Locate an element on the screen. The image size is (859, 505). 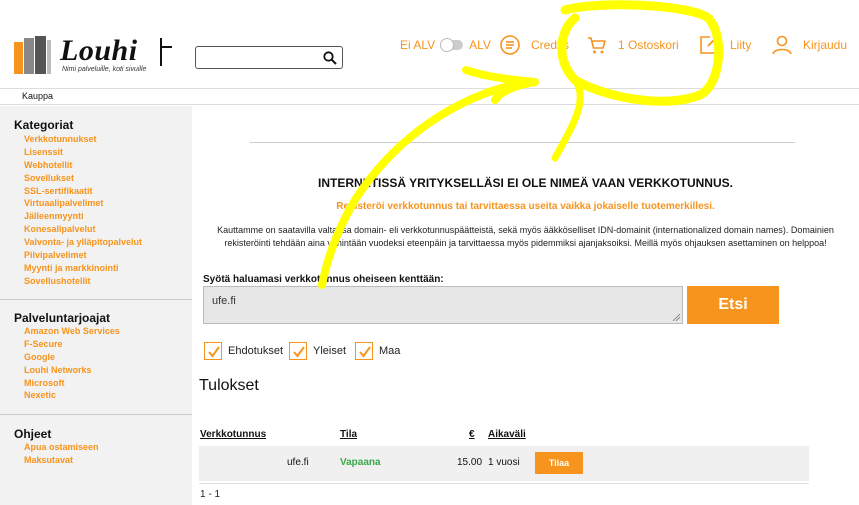
checkbox-ehdotukset: Ehdotukset is located at coordinates (243, 351).